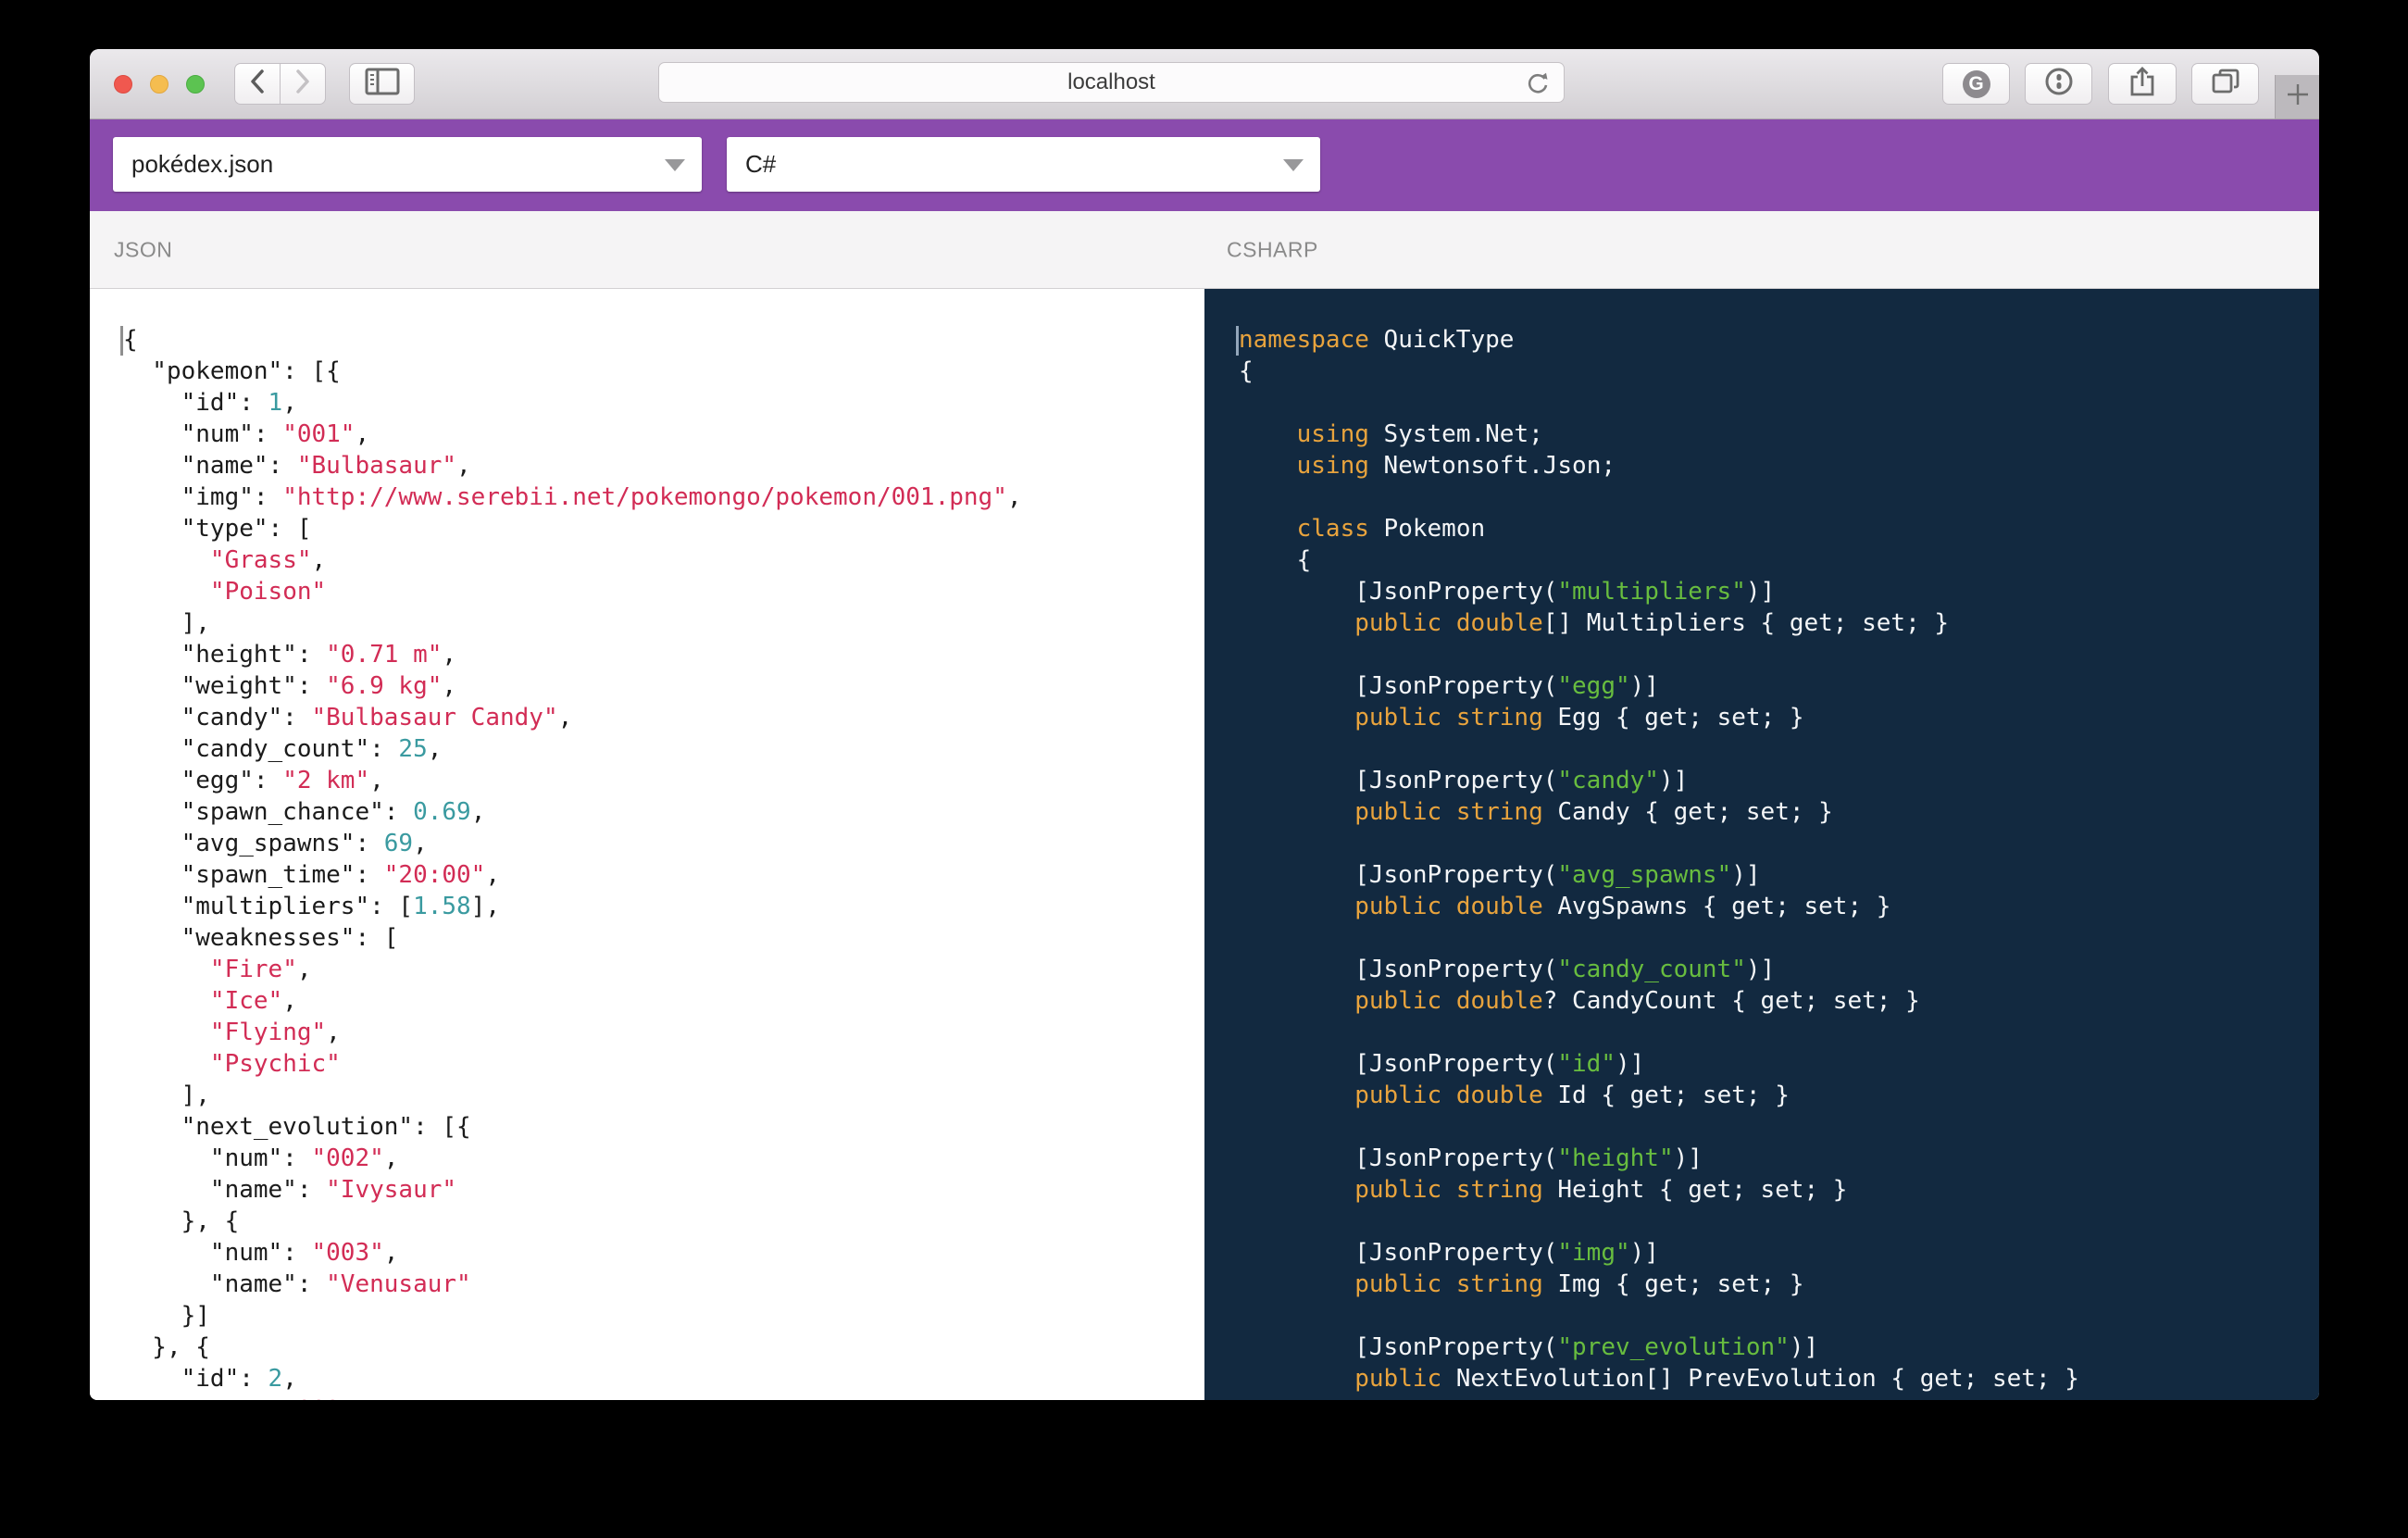  I want to click on minimize-window-button, so click(159, 84).